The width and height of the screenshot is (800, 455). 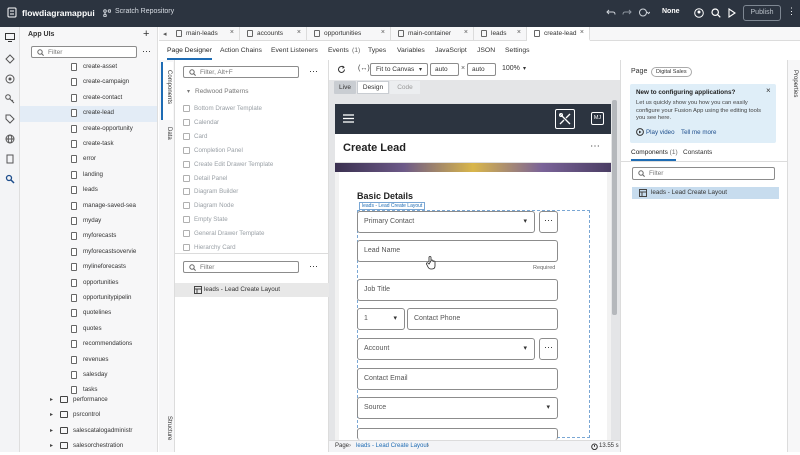 What do you see at coordinates (88, 236) in the screenshot?
I see `tree-item-myforecasts: myforecasts` at bounding box center [88, 236].